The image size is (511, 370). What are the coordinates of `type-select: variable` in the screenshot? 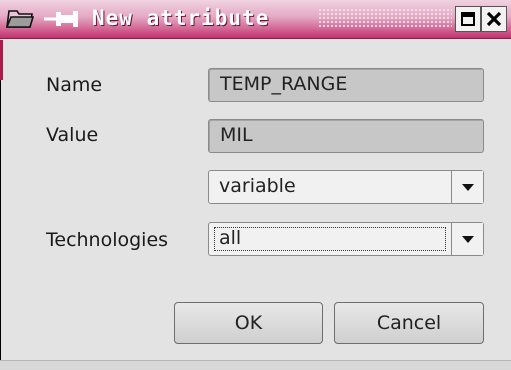 It's located at (346, 187).